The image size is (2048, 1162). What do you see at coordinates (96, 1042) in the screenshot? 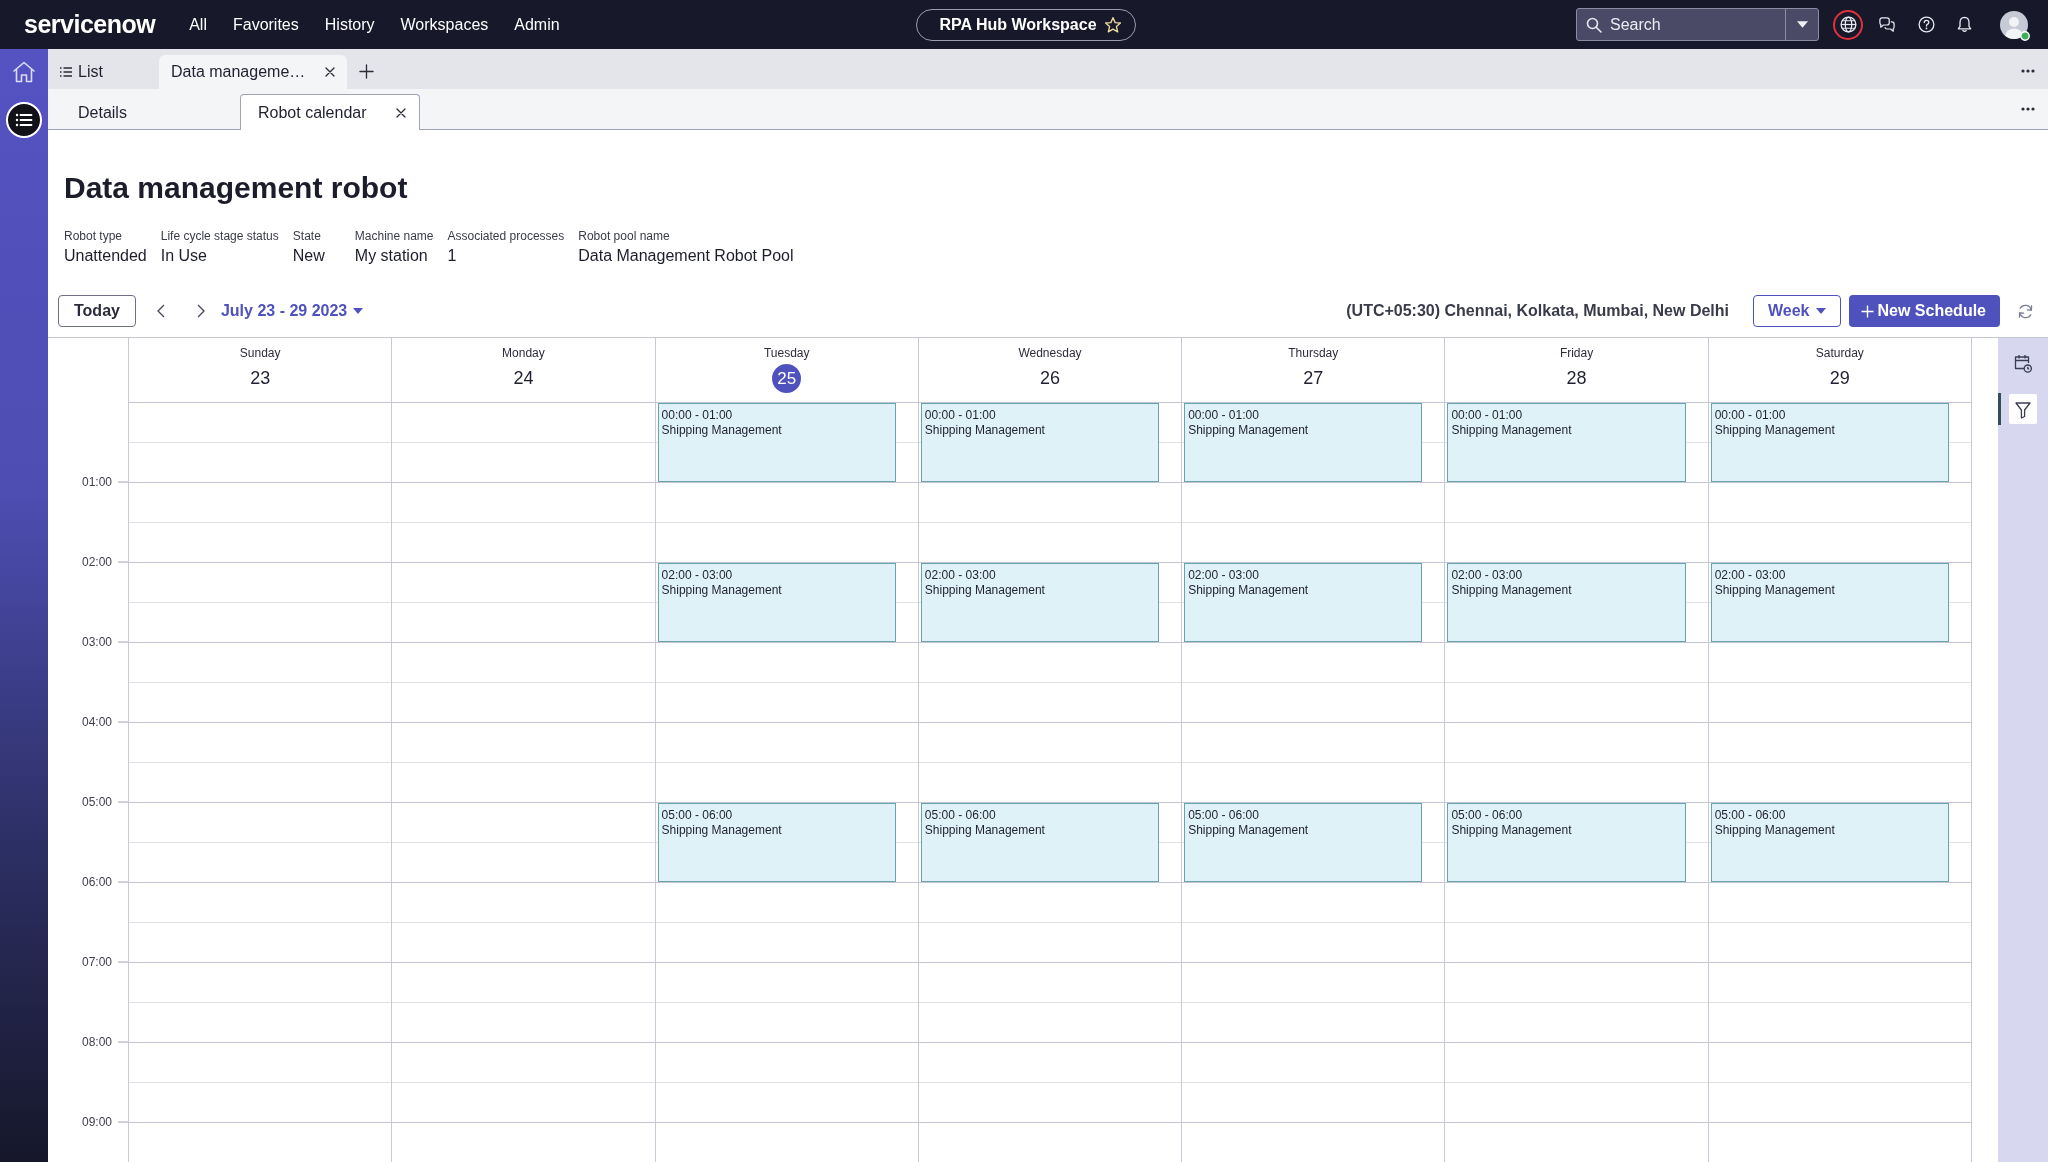
I see `time-label: 08:00` at bounding box center [96, 1042].